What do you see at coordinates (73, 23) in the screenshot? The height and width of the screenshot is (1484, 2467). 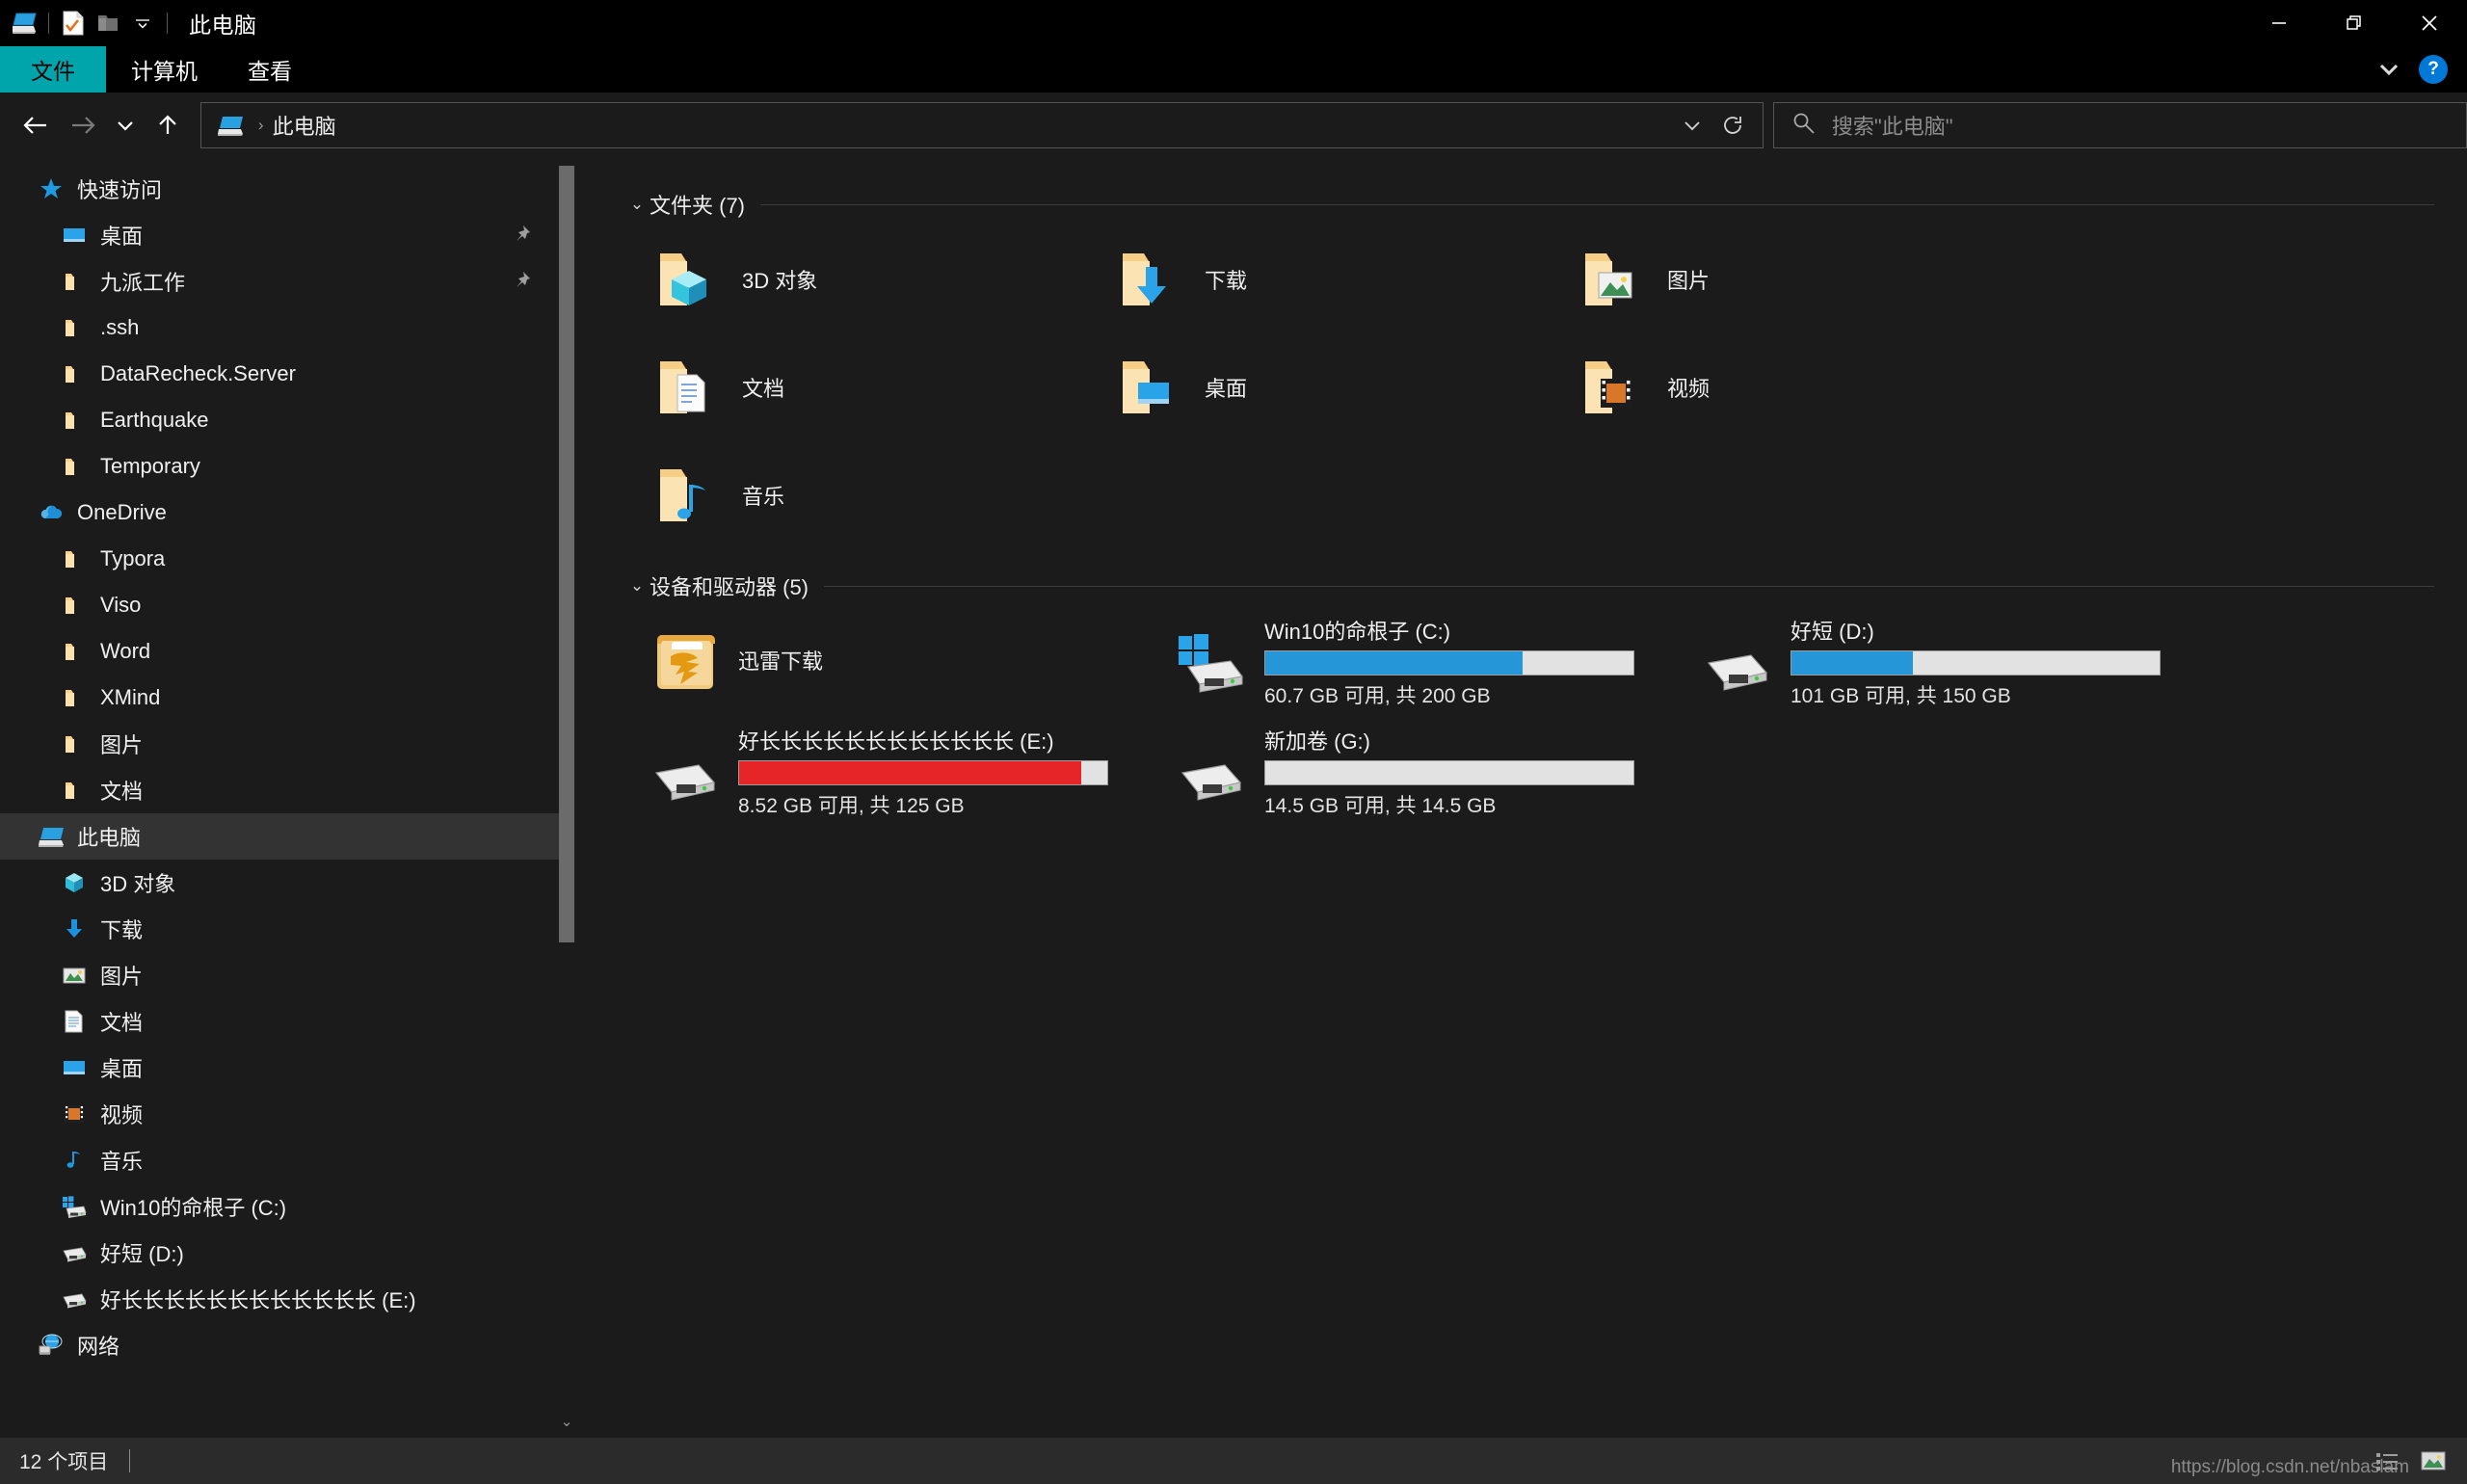 I see `properties-icon` at bounding box center [73, 23].